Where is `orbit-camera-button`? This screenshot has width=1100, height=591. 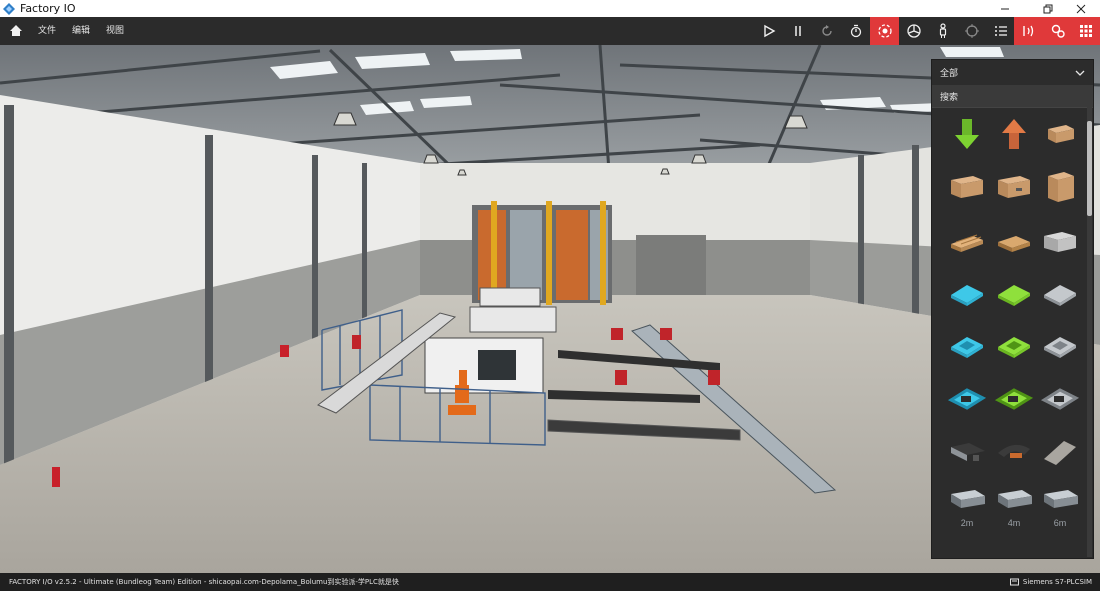
orbit-camera-button is located at coordinates (884, 31).